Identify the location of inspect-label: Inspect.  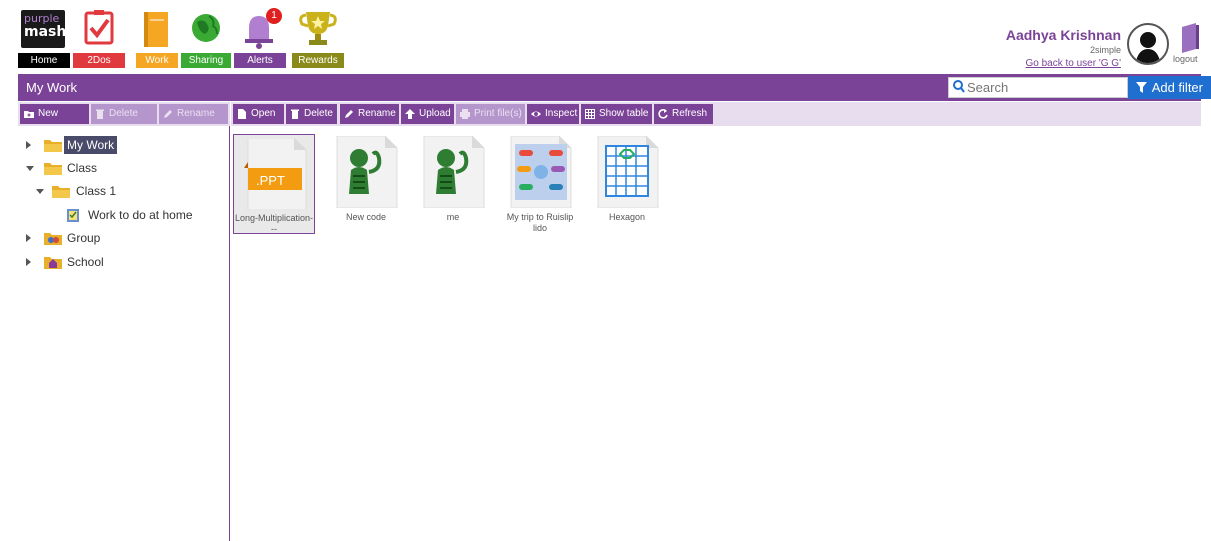
(561, 113).